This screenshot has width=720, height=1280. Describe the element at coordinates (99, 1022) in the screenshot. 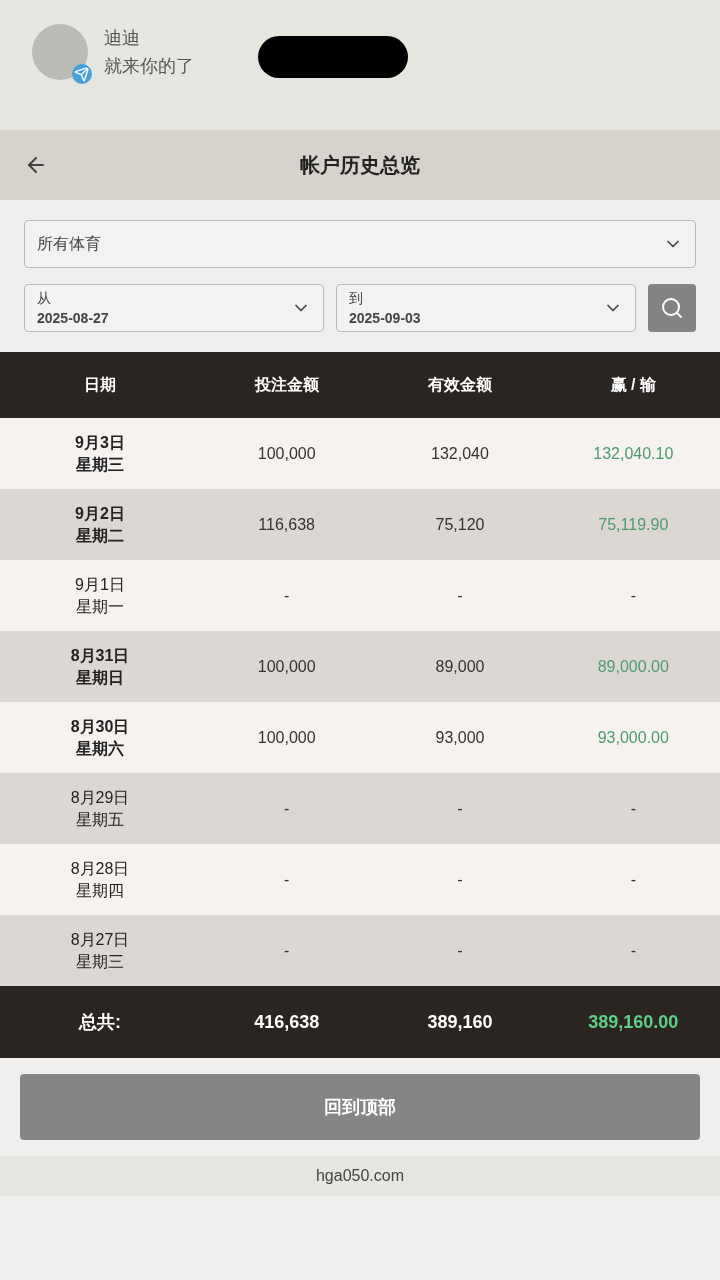

I see `total-label: 总共:` at that location.